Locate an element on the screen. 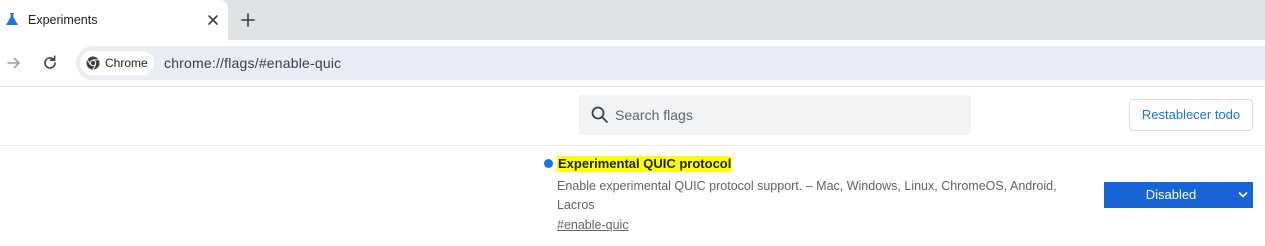 The image size is (1265, 246). search-box is located at coordinates (775, 115).